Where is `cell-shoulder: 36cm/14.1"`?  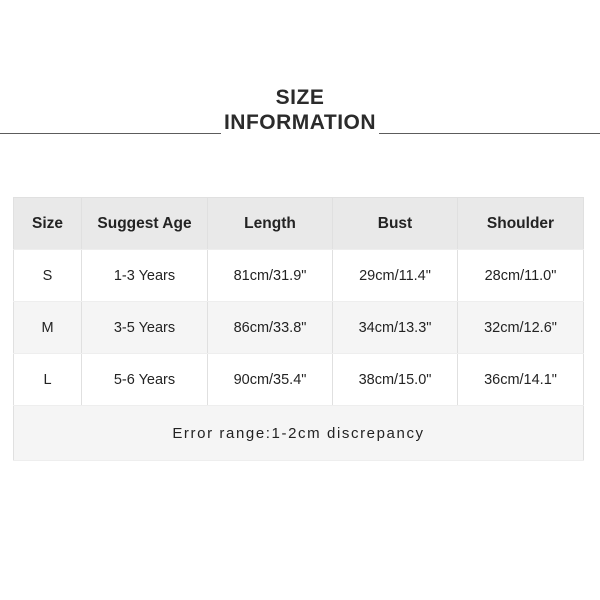
cell-shoulder: 36cm/14.1" is located at coordinates (520, 379).